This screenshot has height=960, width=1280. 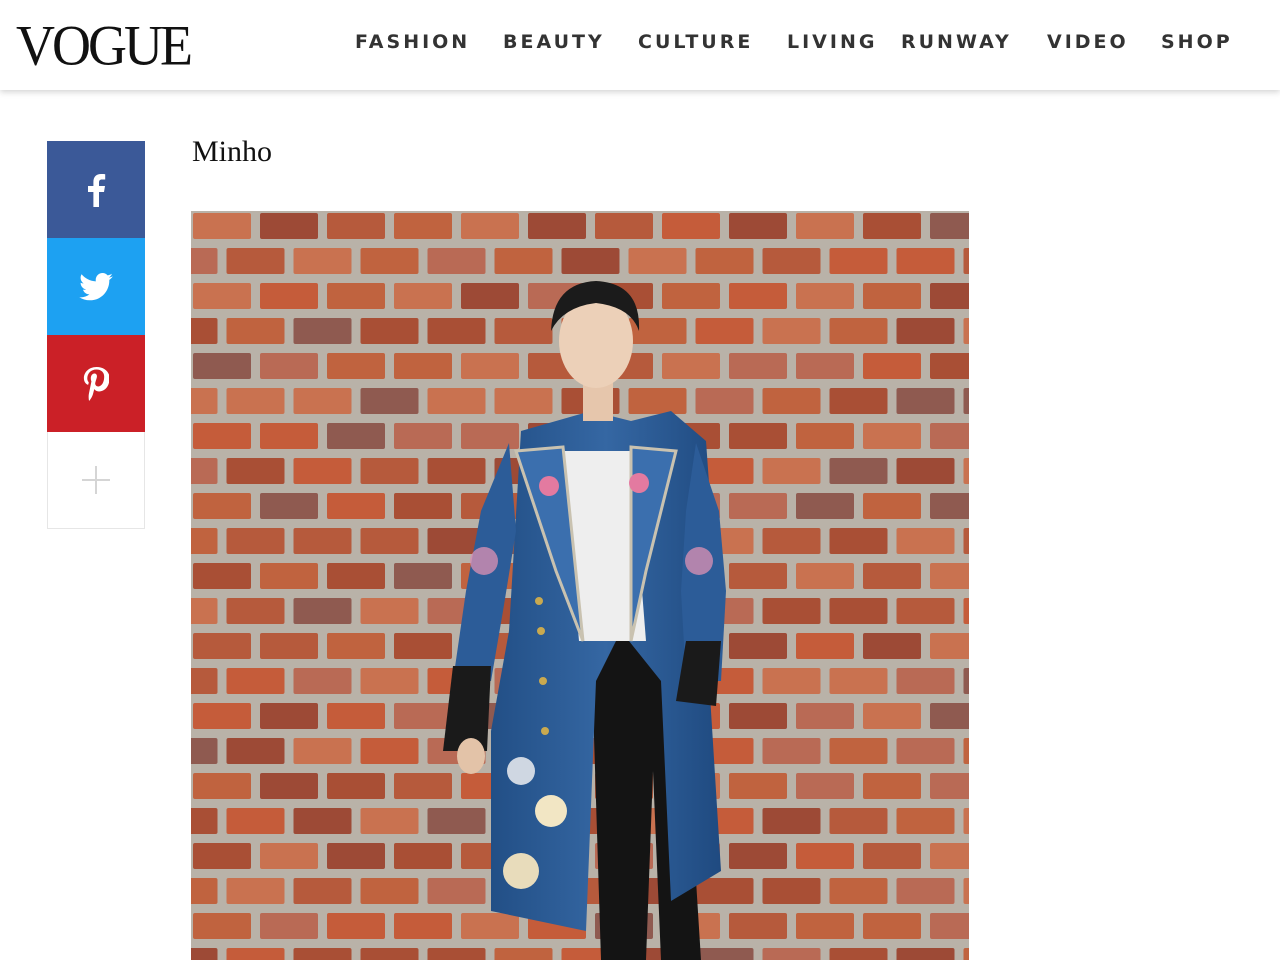 I want to click on twitter-icon, so click(x=96, y=286).